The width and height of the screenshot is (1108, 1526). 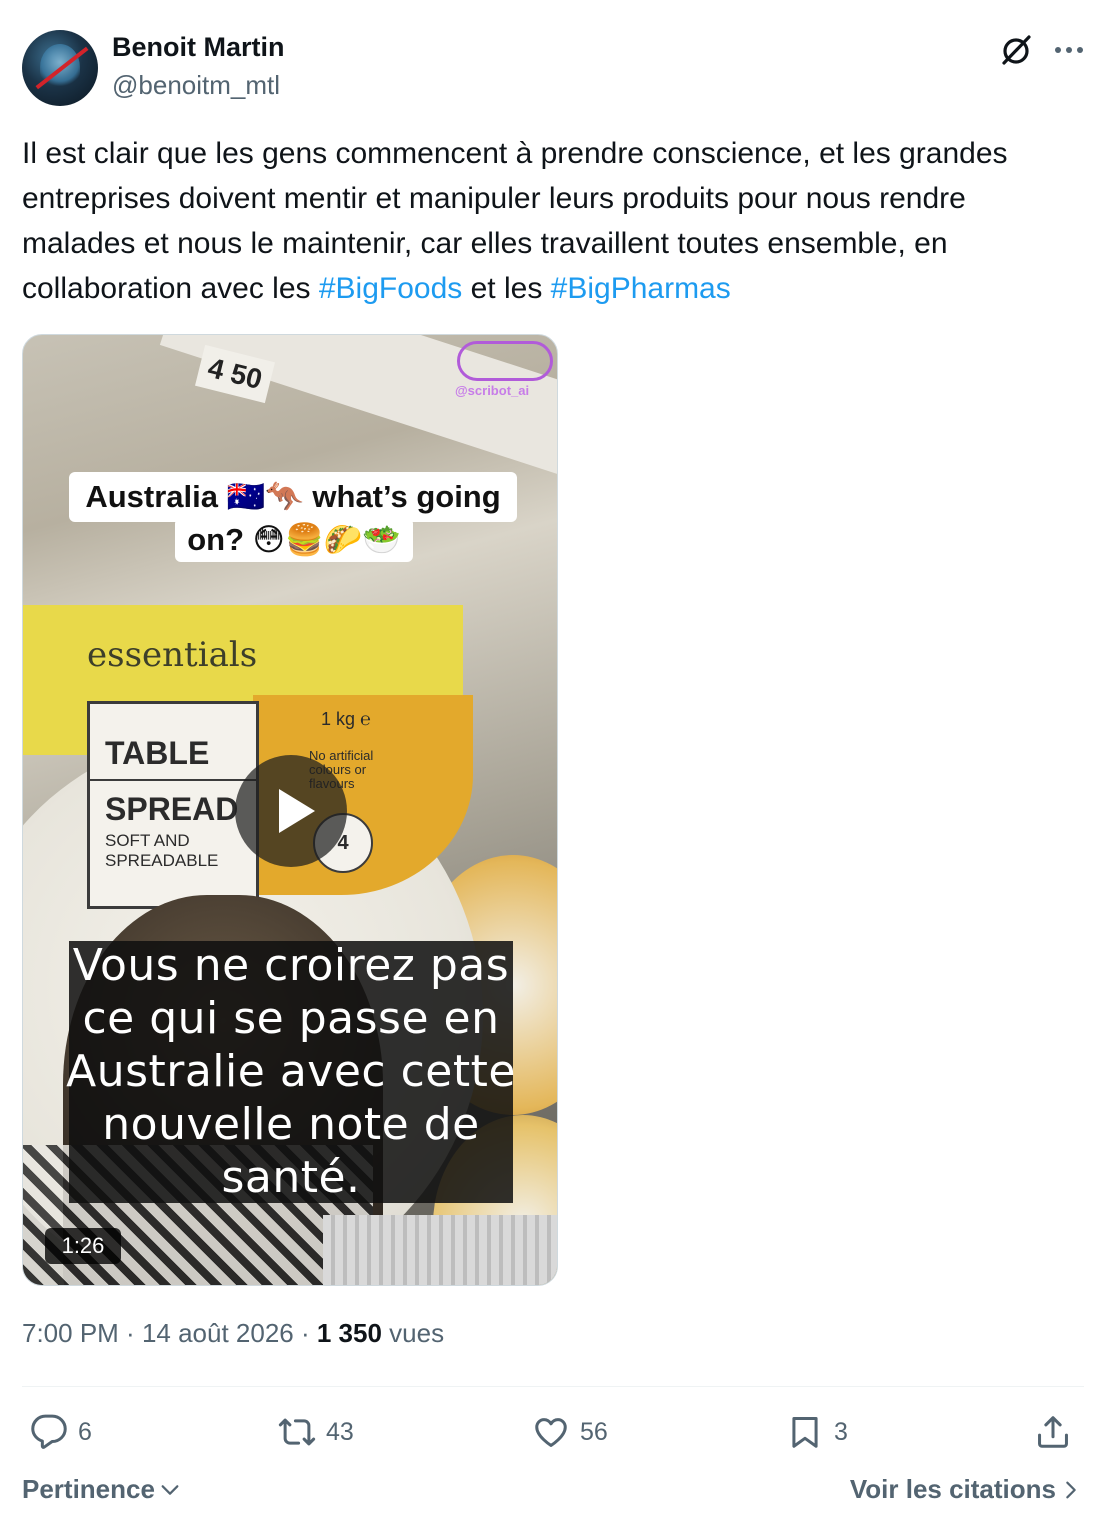 I want to click on share-button, so click(x=1053, y=1432).